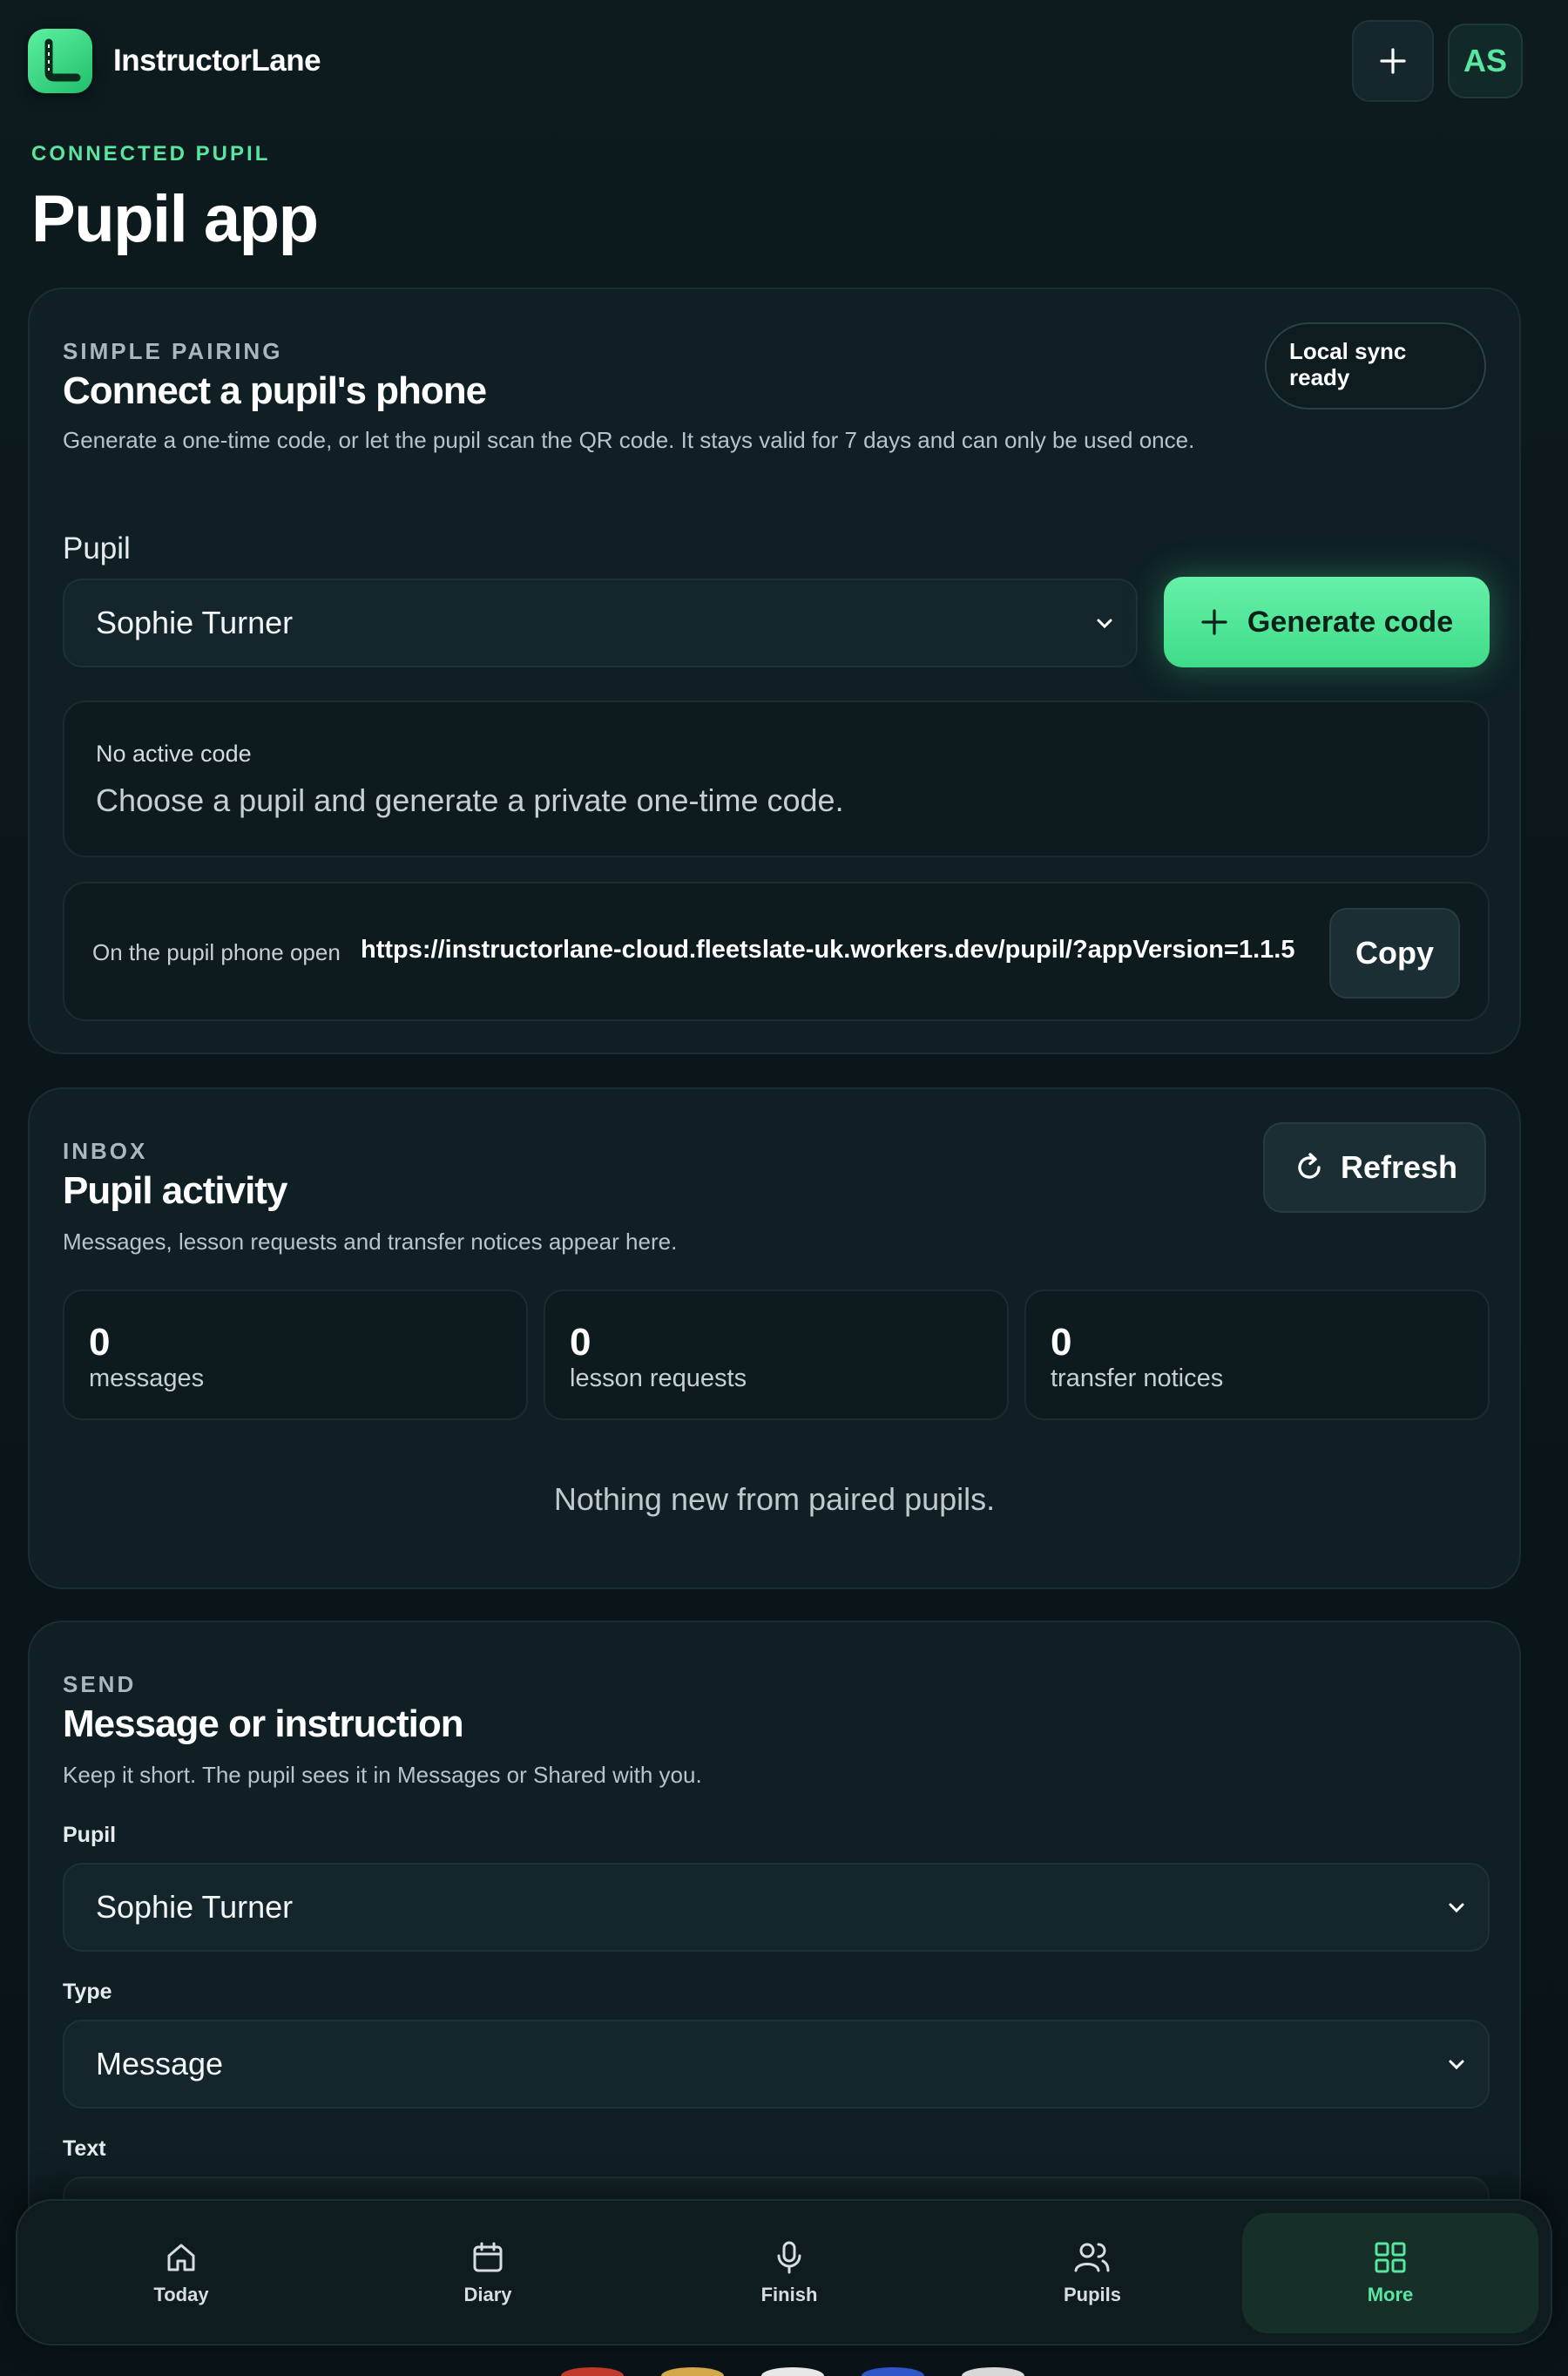  Describe the element at coordinates (775, 1499) in the screenshot. I see `inbox-empty-state: Nothing new from paired pupils.` at that location.